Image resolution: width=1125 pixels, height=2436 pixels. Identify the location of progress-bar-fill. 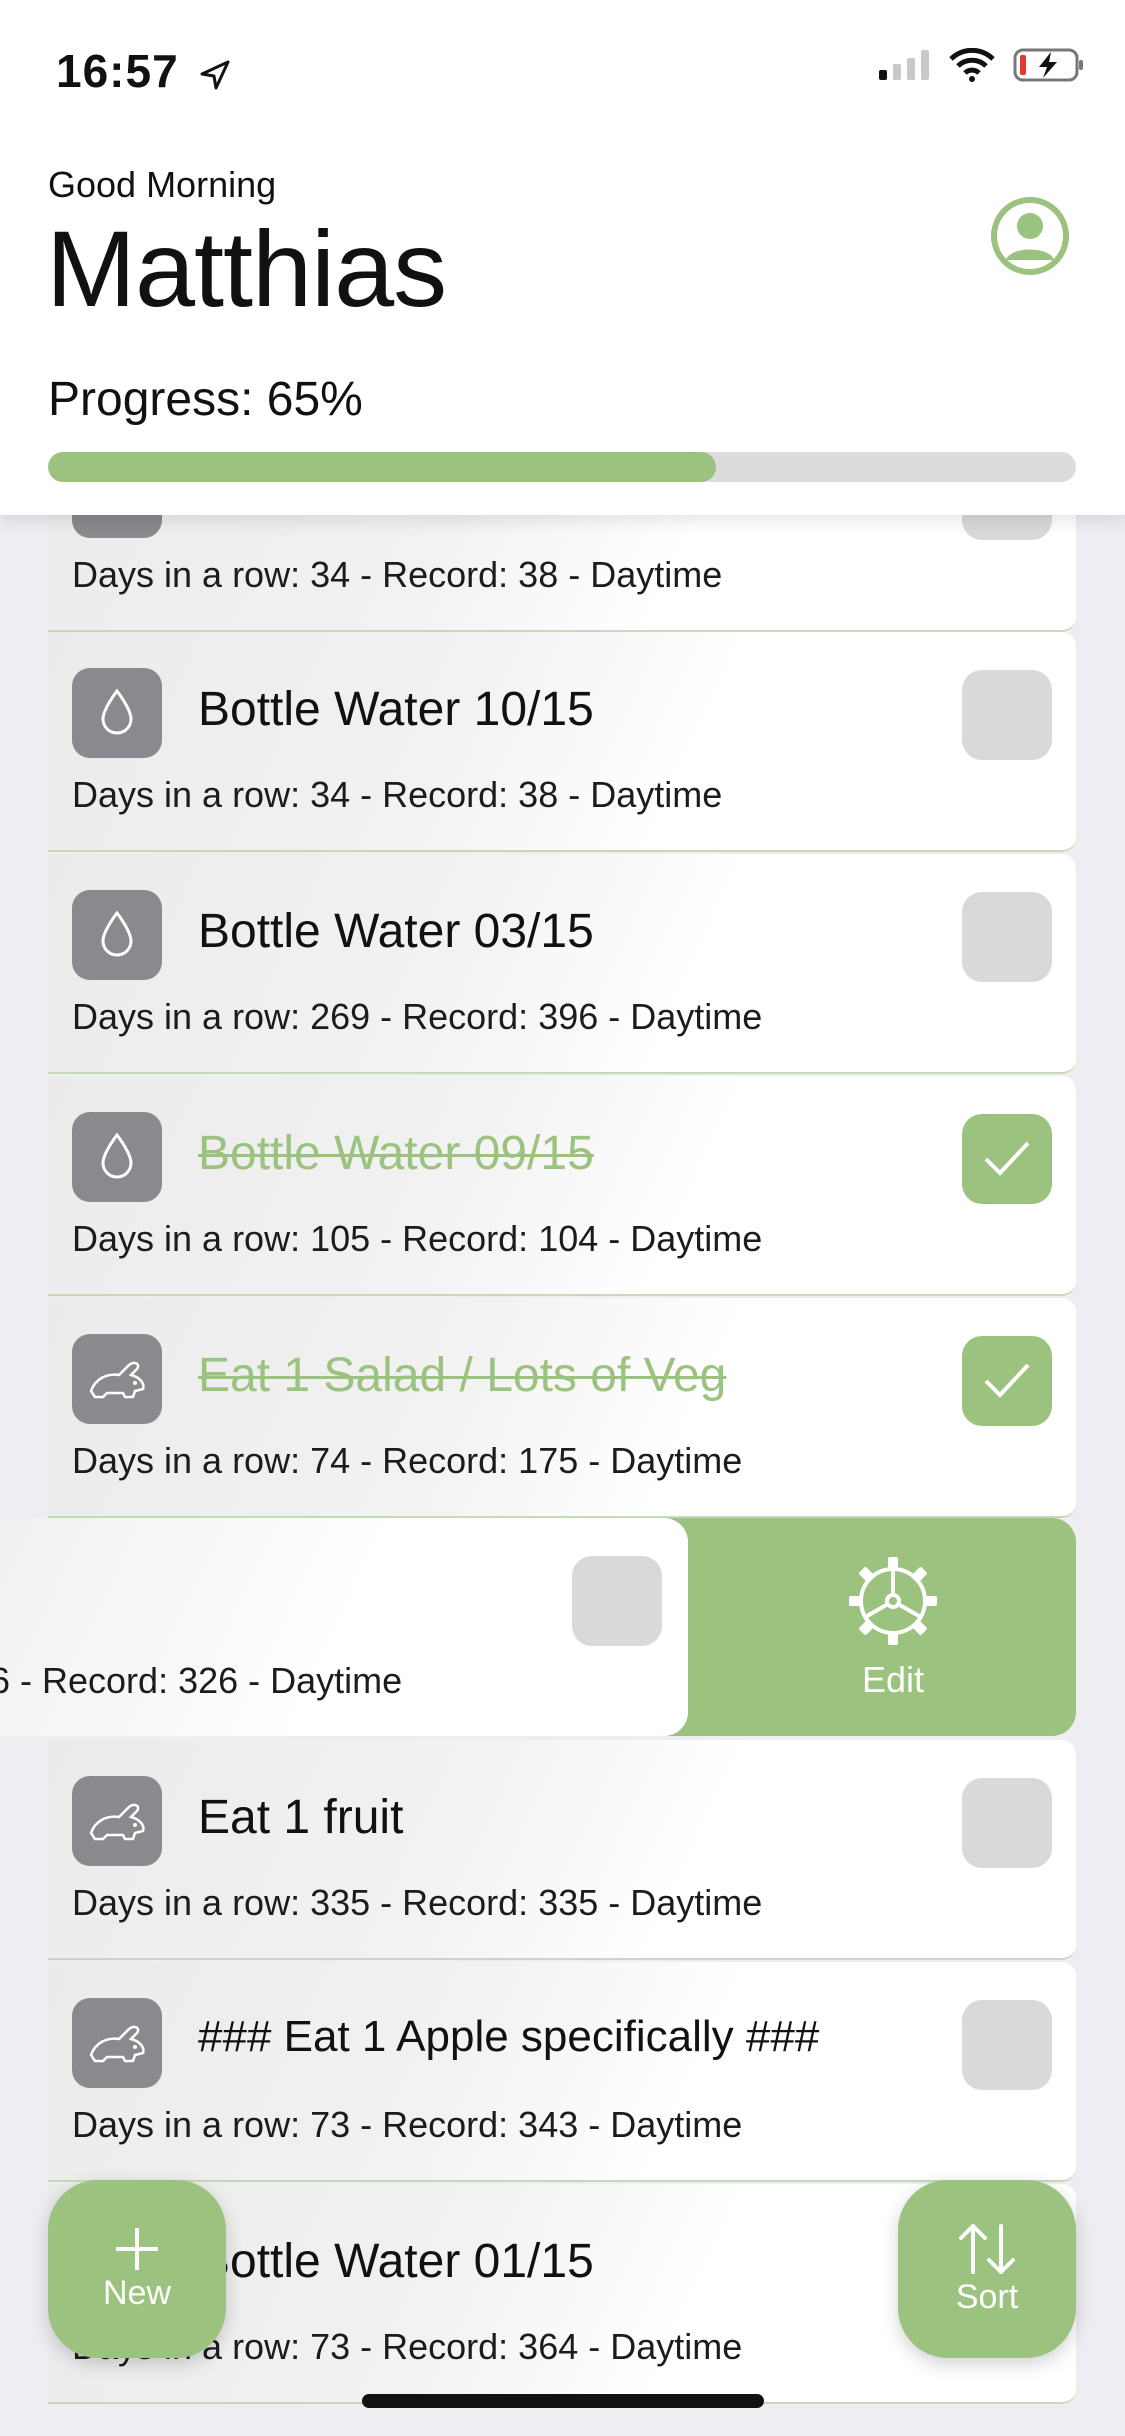
(382, 467).